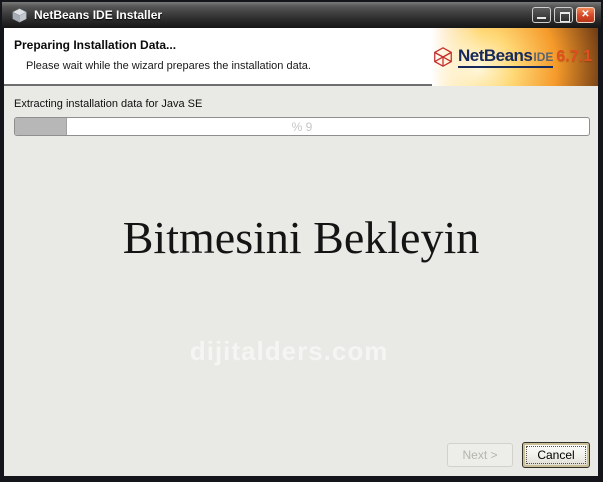 The width and height of the screenshot is (603, 482). I want to click on netbeans-logo-text: NetBeans IDE 6.7.1, so click(524, 57).